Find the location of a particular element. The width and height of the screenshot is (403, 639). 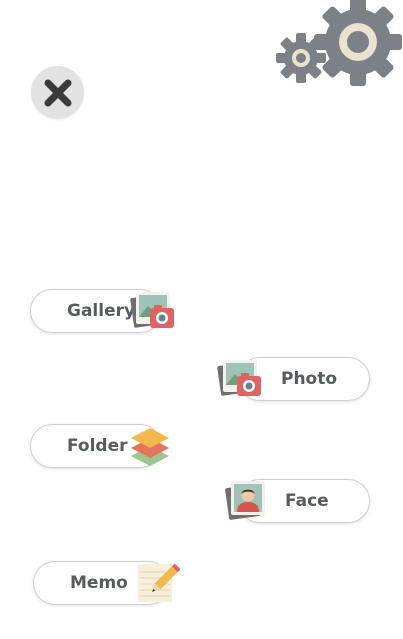

face-label: Face is located at coordinates (307, 501).